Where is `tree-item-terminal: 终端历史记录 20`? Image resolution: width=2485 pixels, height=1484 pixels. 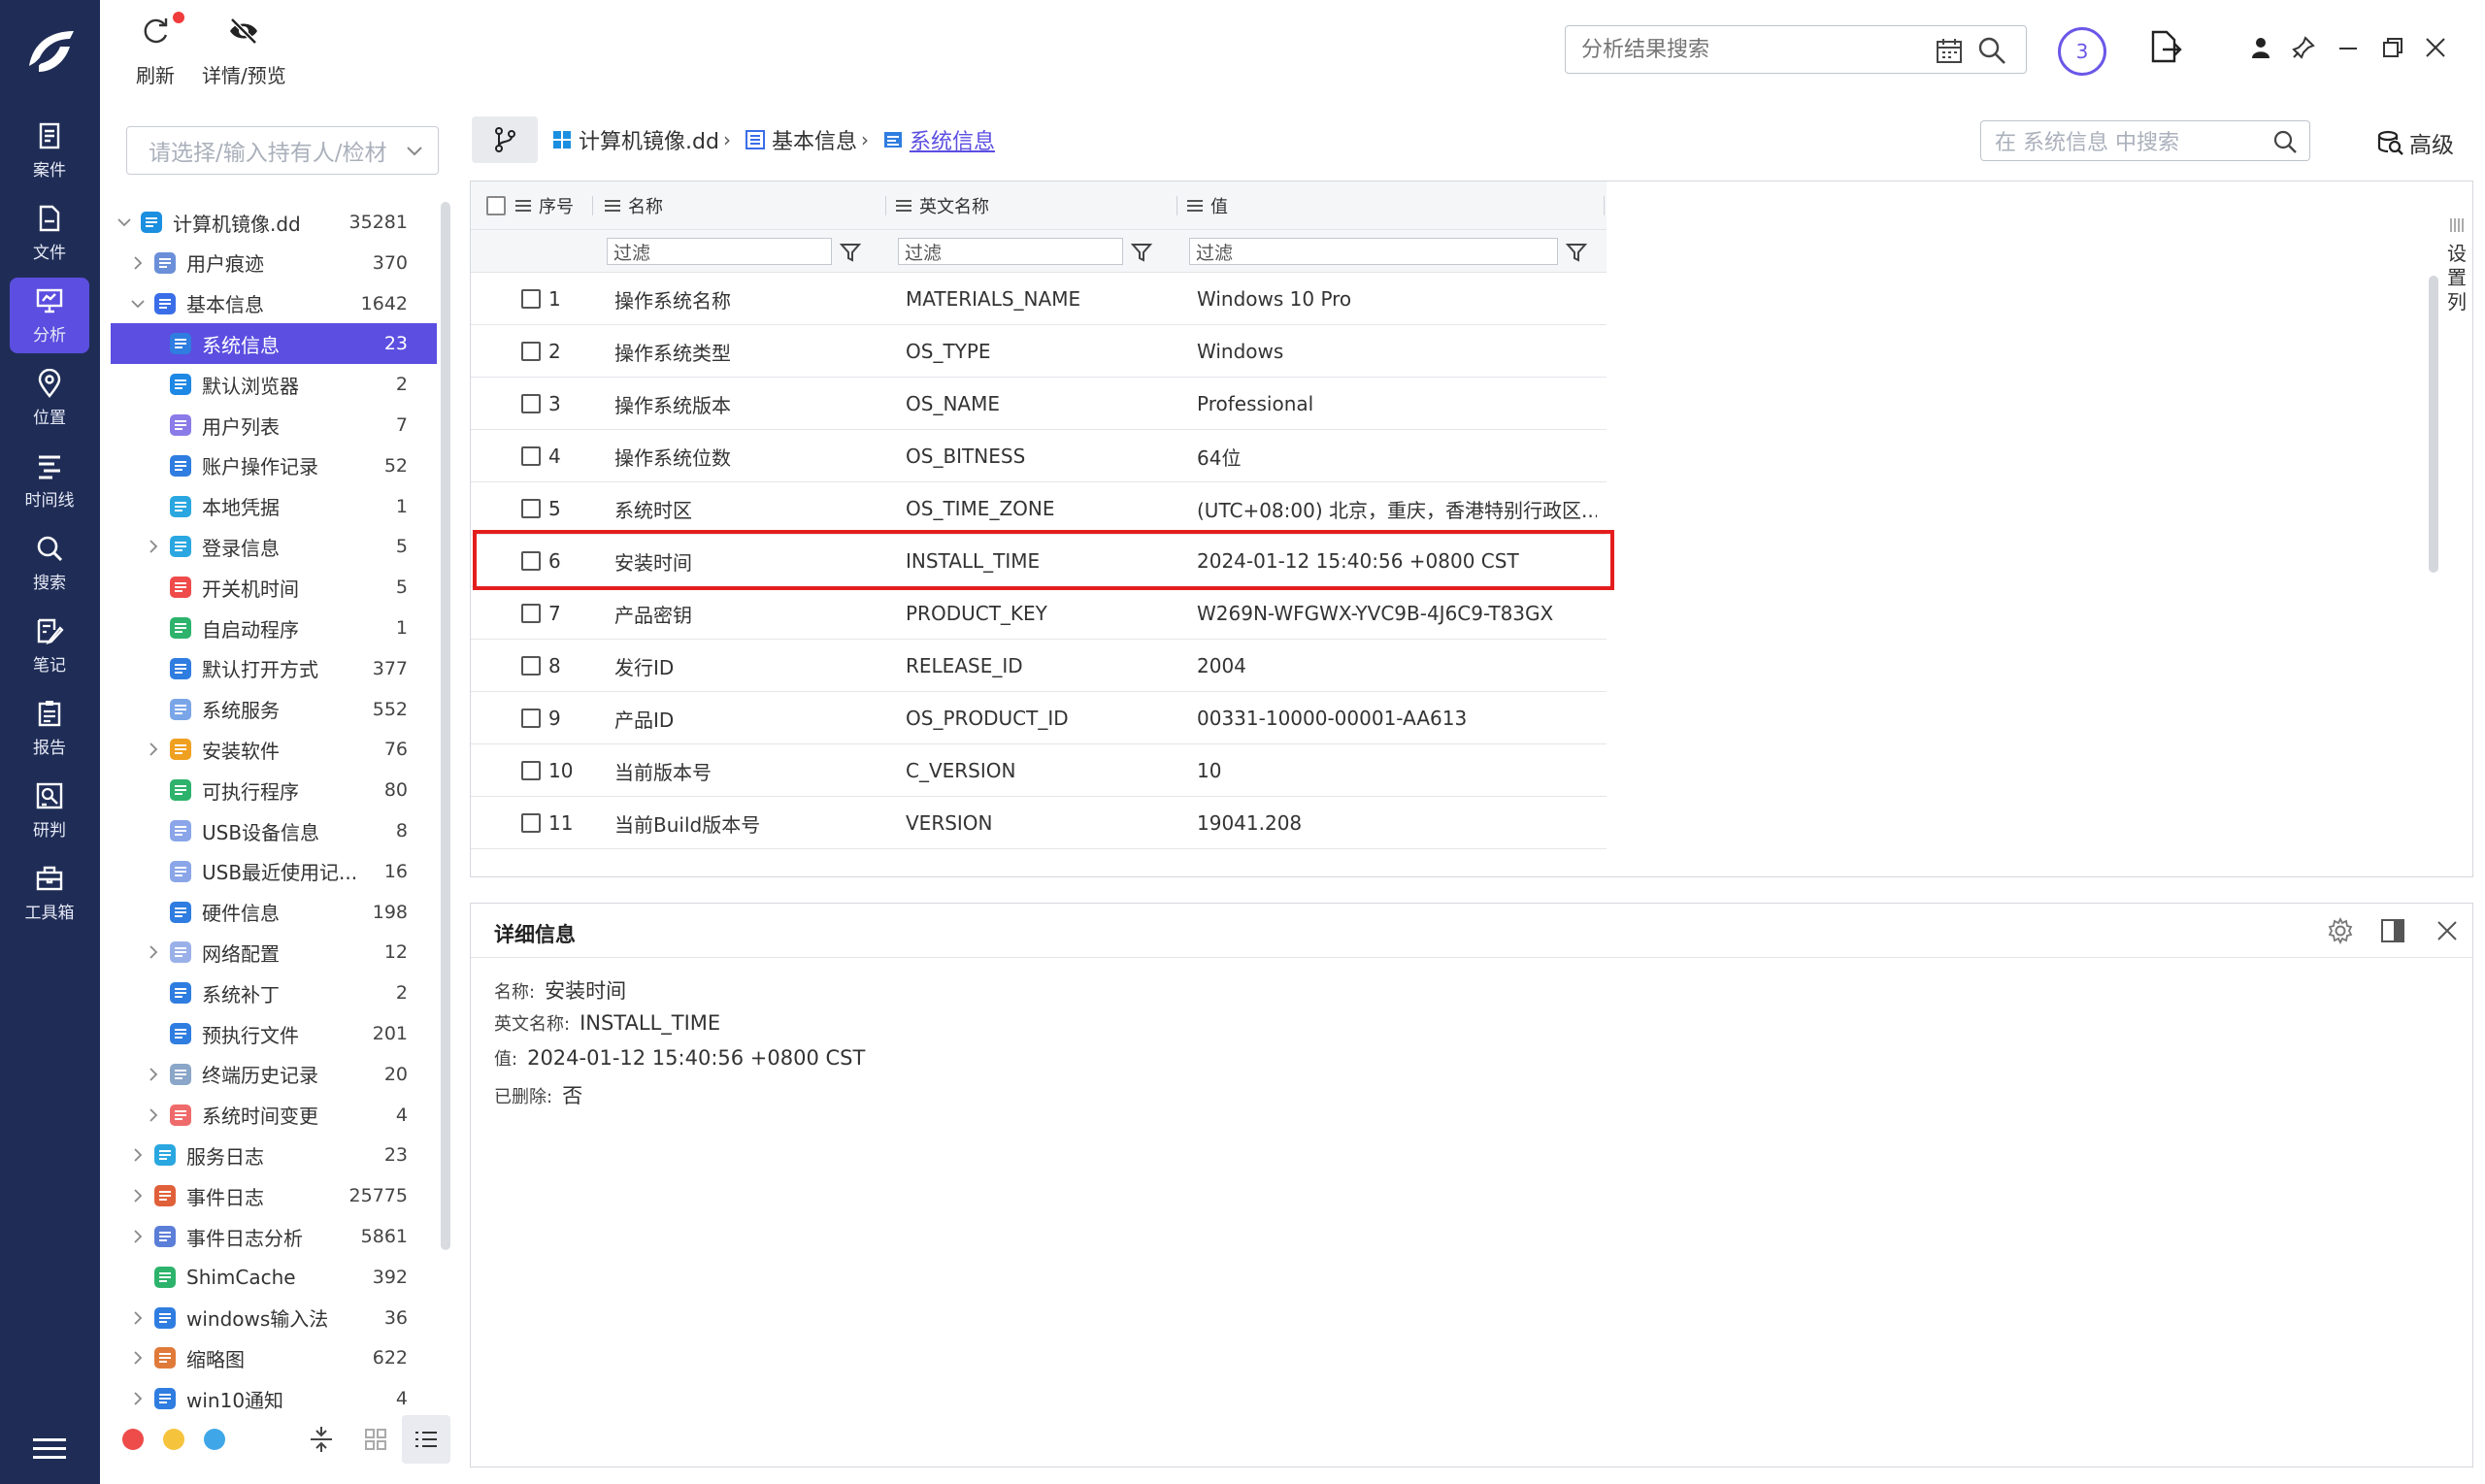 tree-item-terminal: 终端历史记录 20 is located at coordinates (274, 1074).